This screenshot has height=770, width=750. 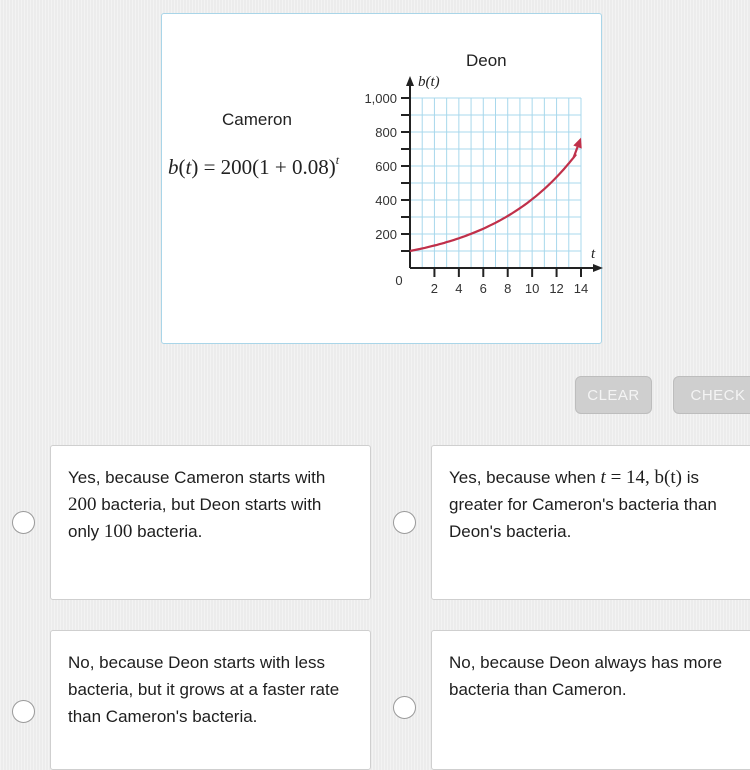 What do you see at coordinates (613, 395) in the screenshot?
I see `clear-button: CLEAR` at bounding box center [613, 395].